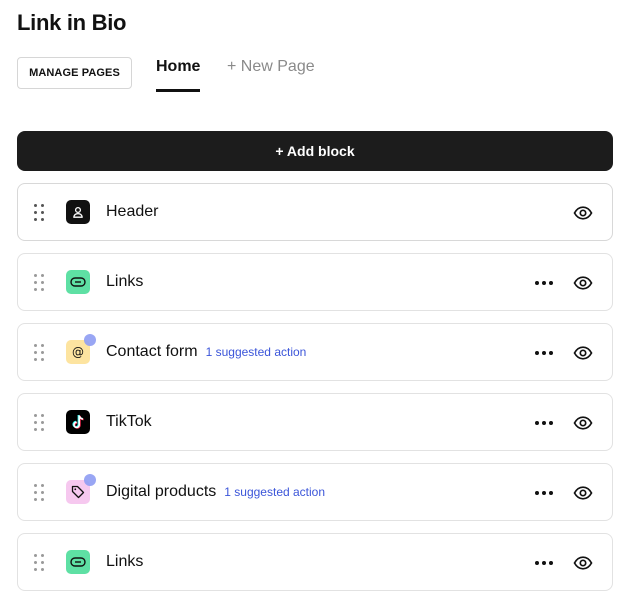 The image size is (638, 614). Describe the element at coordinates (81, 489) in the screenshot. I see `tag-icon` at that location.